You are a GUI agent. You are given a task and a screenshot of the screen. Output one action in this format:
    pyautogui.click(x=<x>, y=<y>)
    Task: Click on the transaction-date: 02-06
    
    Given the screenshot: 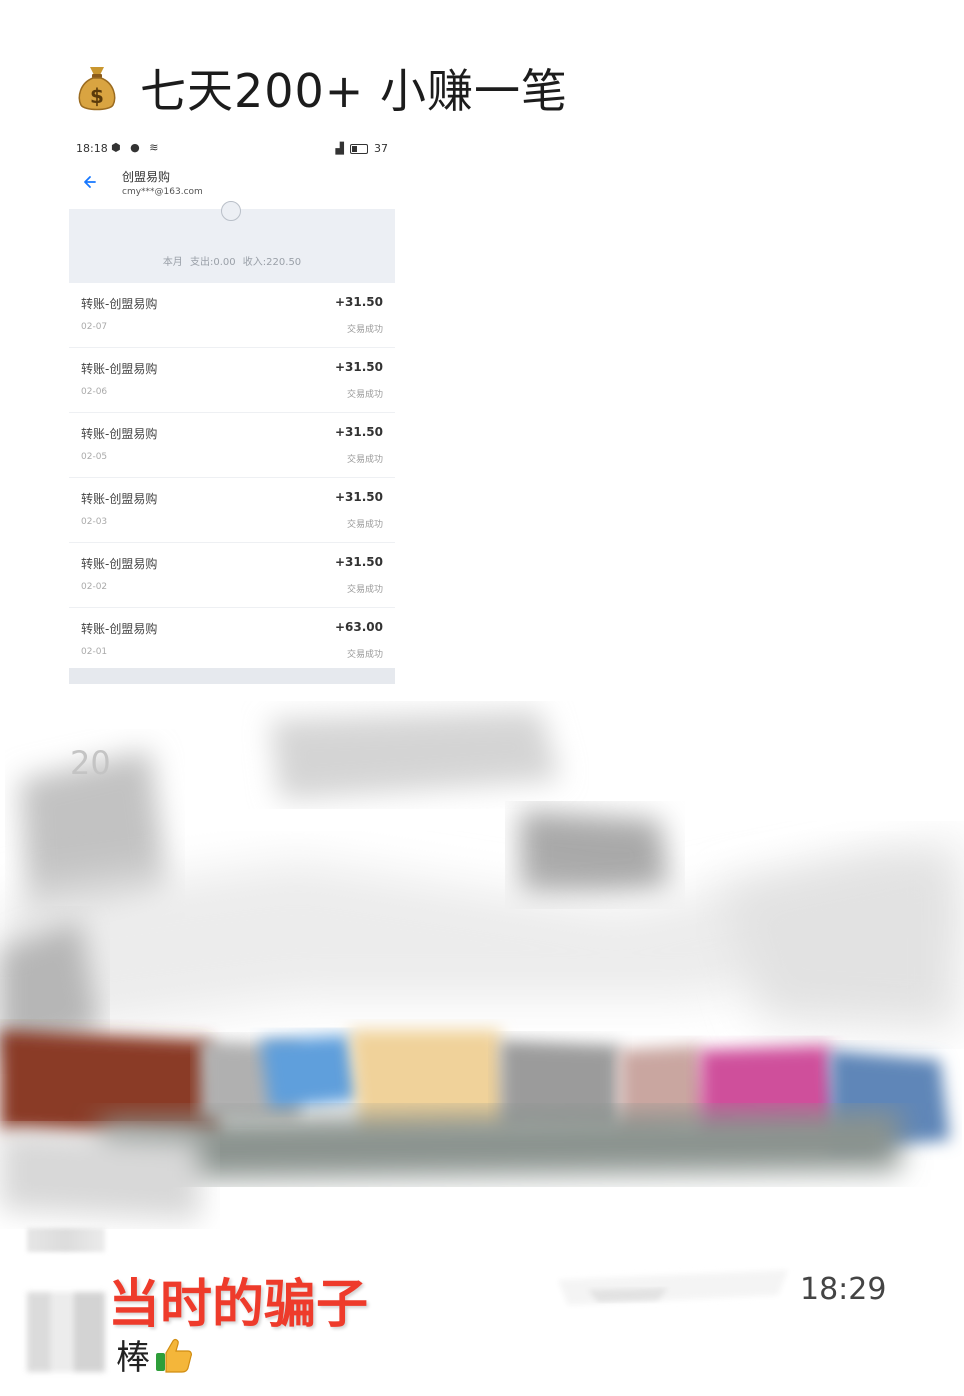 What is the action you would take?
    pyautogui.click(x=94, y=392)
    